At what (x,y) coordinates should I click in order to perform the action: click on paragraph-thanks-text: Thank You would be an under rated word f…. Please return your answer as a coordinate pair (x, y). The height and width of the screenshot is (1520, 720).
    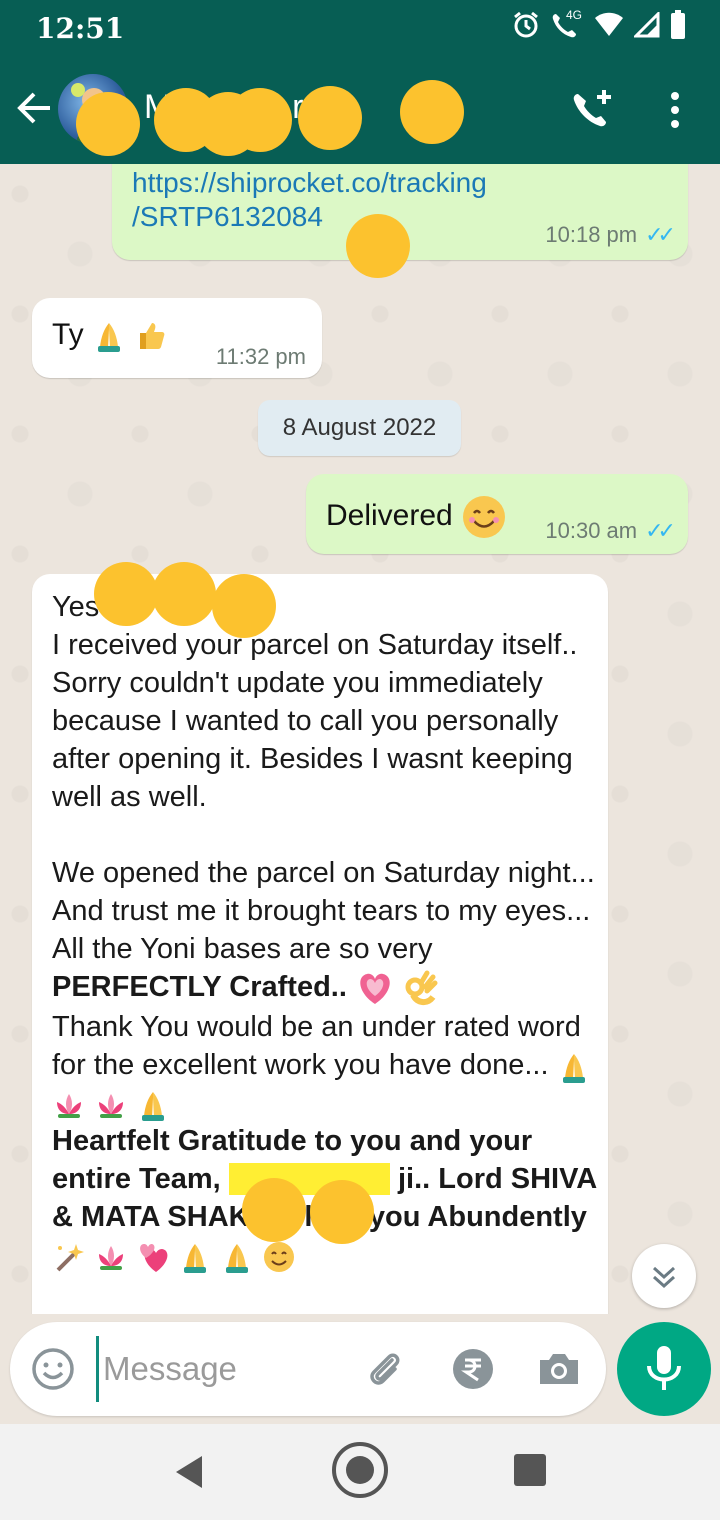
    Looking at the image, I should click on (316, 1046).